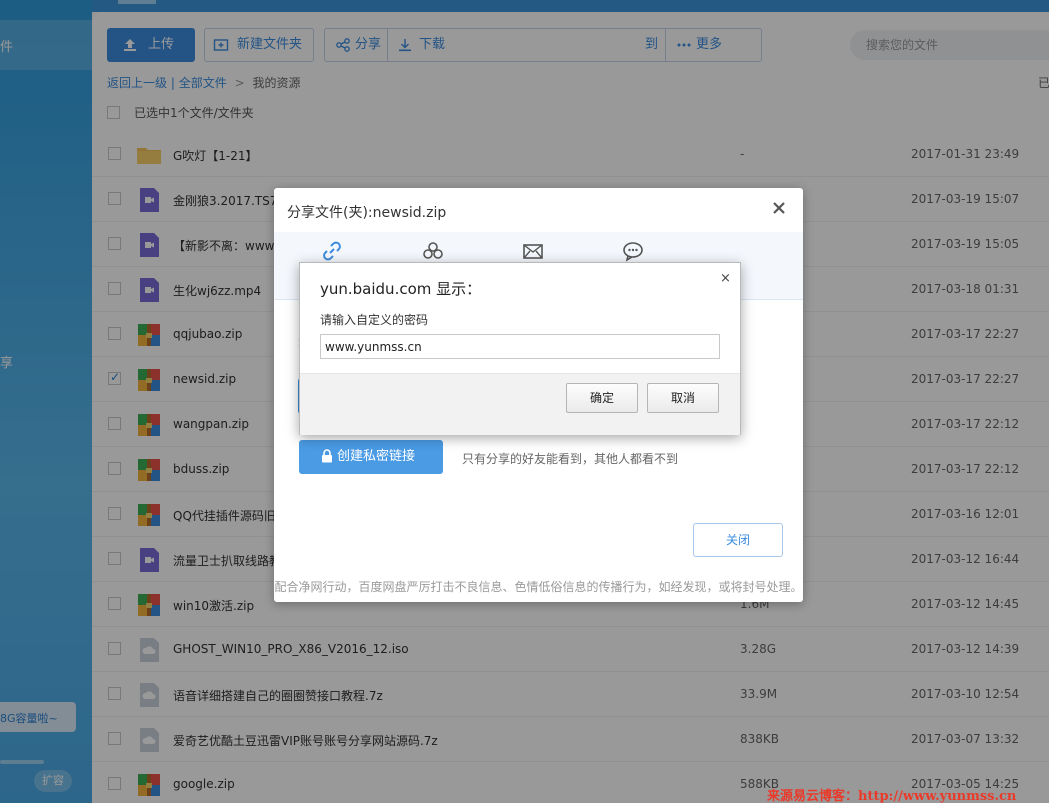 The image size is (1049, 803). Describe the element at coordinates (401, 289) in the screenshot. I see `prompt-title: yun.baidu.com 显示：` at that location.